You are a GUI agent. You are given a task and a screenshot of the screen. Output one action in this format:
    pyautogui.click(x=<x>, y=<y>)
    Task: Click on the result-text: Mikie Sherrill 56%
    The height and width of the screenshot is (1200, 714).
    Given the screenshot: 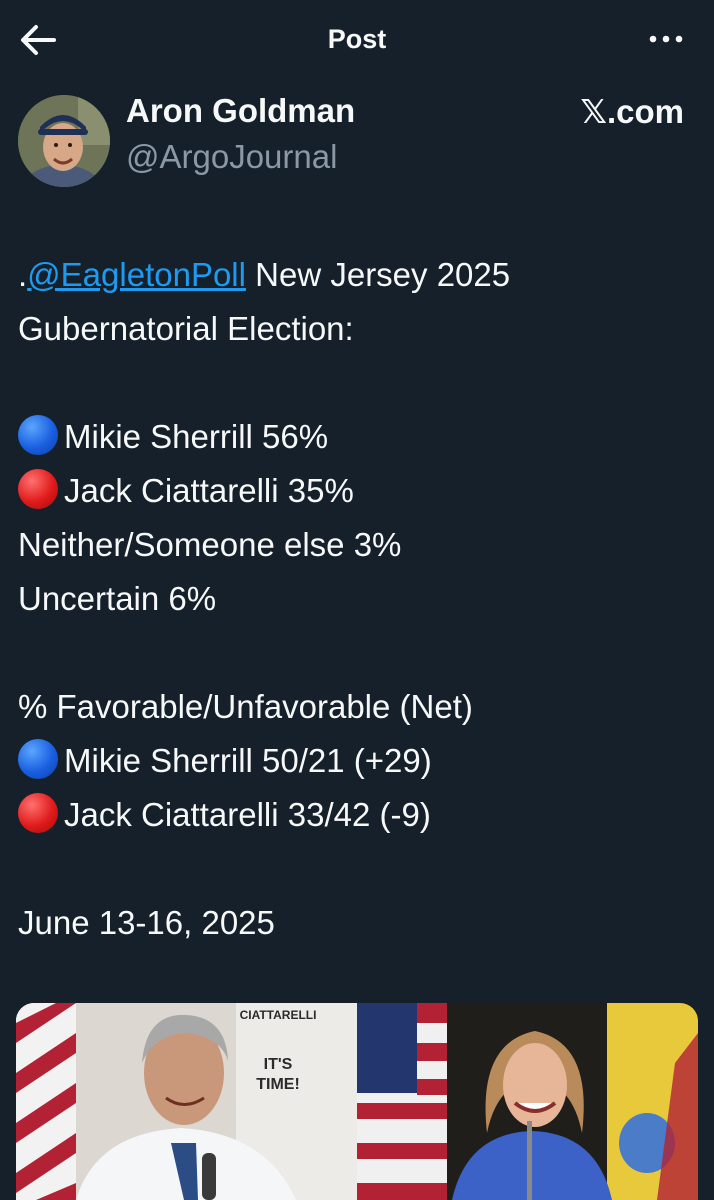 What is the action you would take?
    pyautogui.click(x=196, y=436)
    